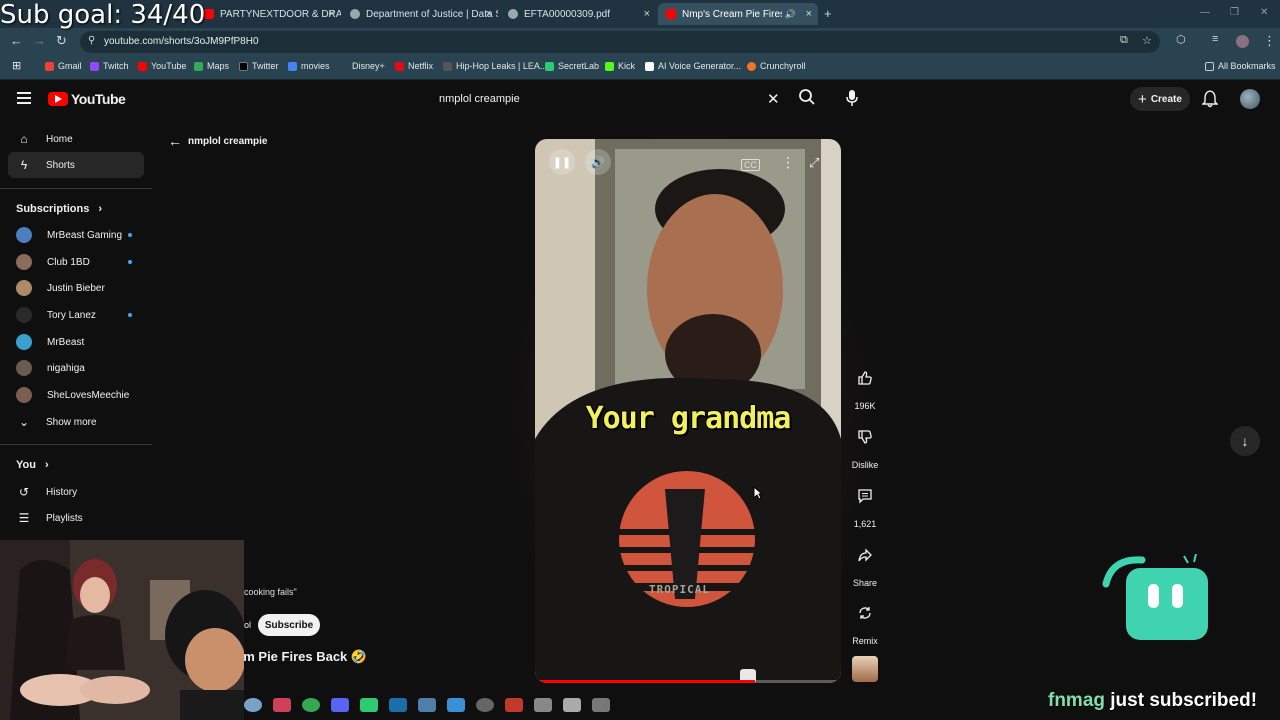  What do you see at coordinates (1215, 39) in the screenshot?
I see `media-controls-icon: ≡` at bounding box center [1215, 39].